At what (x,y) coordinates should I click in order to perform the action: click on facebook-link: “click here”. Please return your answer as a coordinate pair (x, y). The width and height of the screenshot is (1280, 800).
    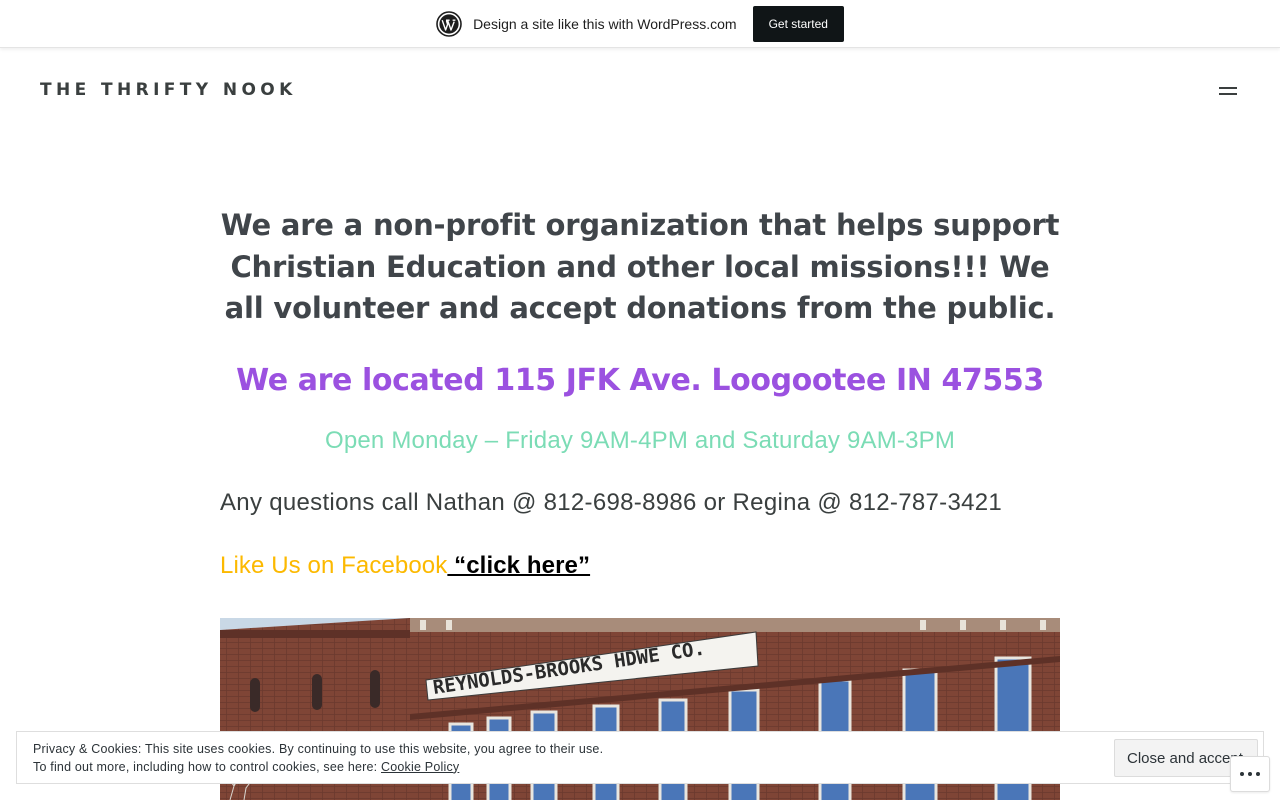
    Looking at the image, I should click on (518, 565).